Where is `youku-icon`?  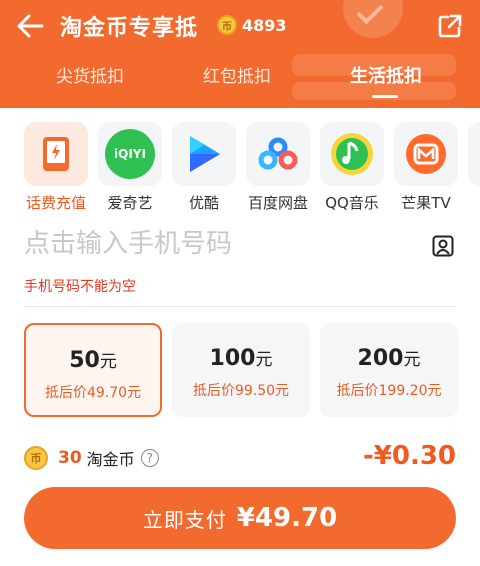 youku-icon is located at coordinates (204, 154).